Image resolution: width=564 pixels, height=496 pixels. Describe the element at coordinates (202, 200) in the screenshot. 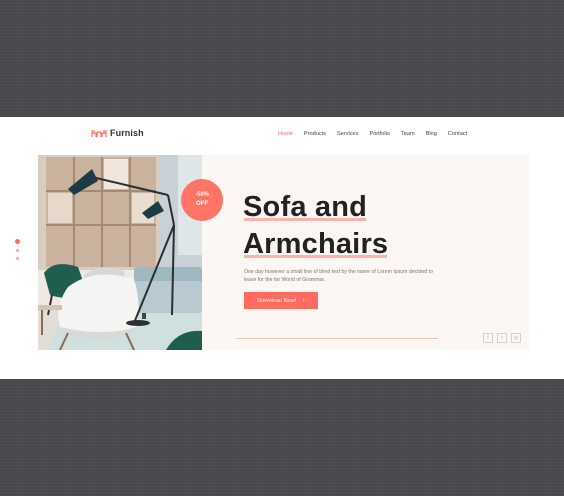

I see `discount-badge: -50% OFF` at that location.